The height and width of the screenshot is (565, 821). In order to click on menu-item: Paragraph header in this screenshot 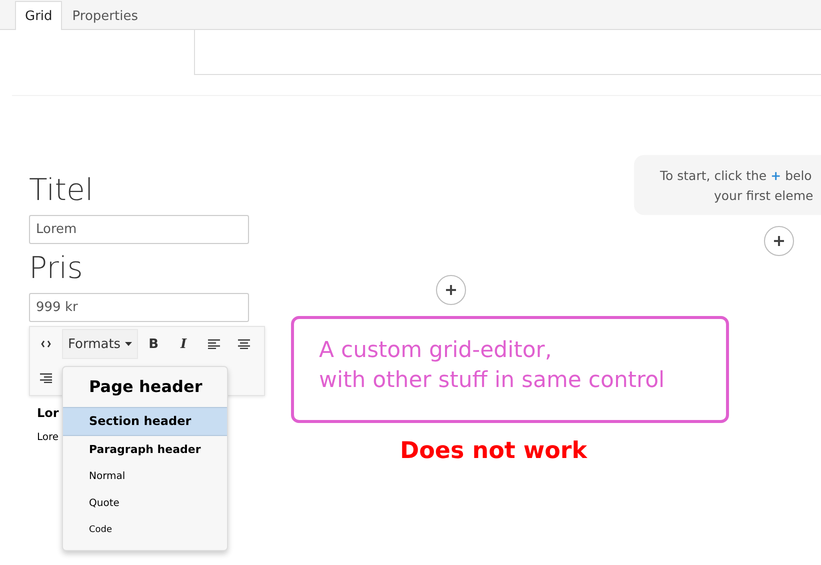, I will do `click(145, 449)`.